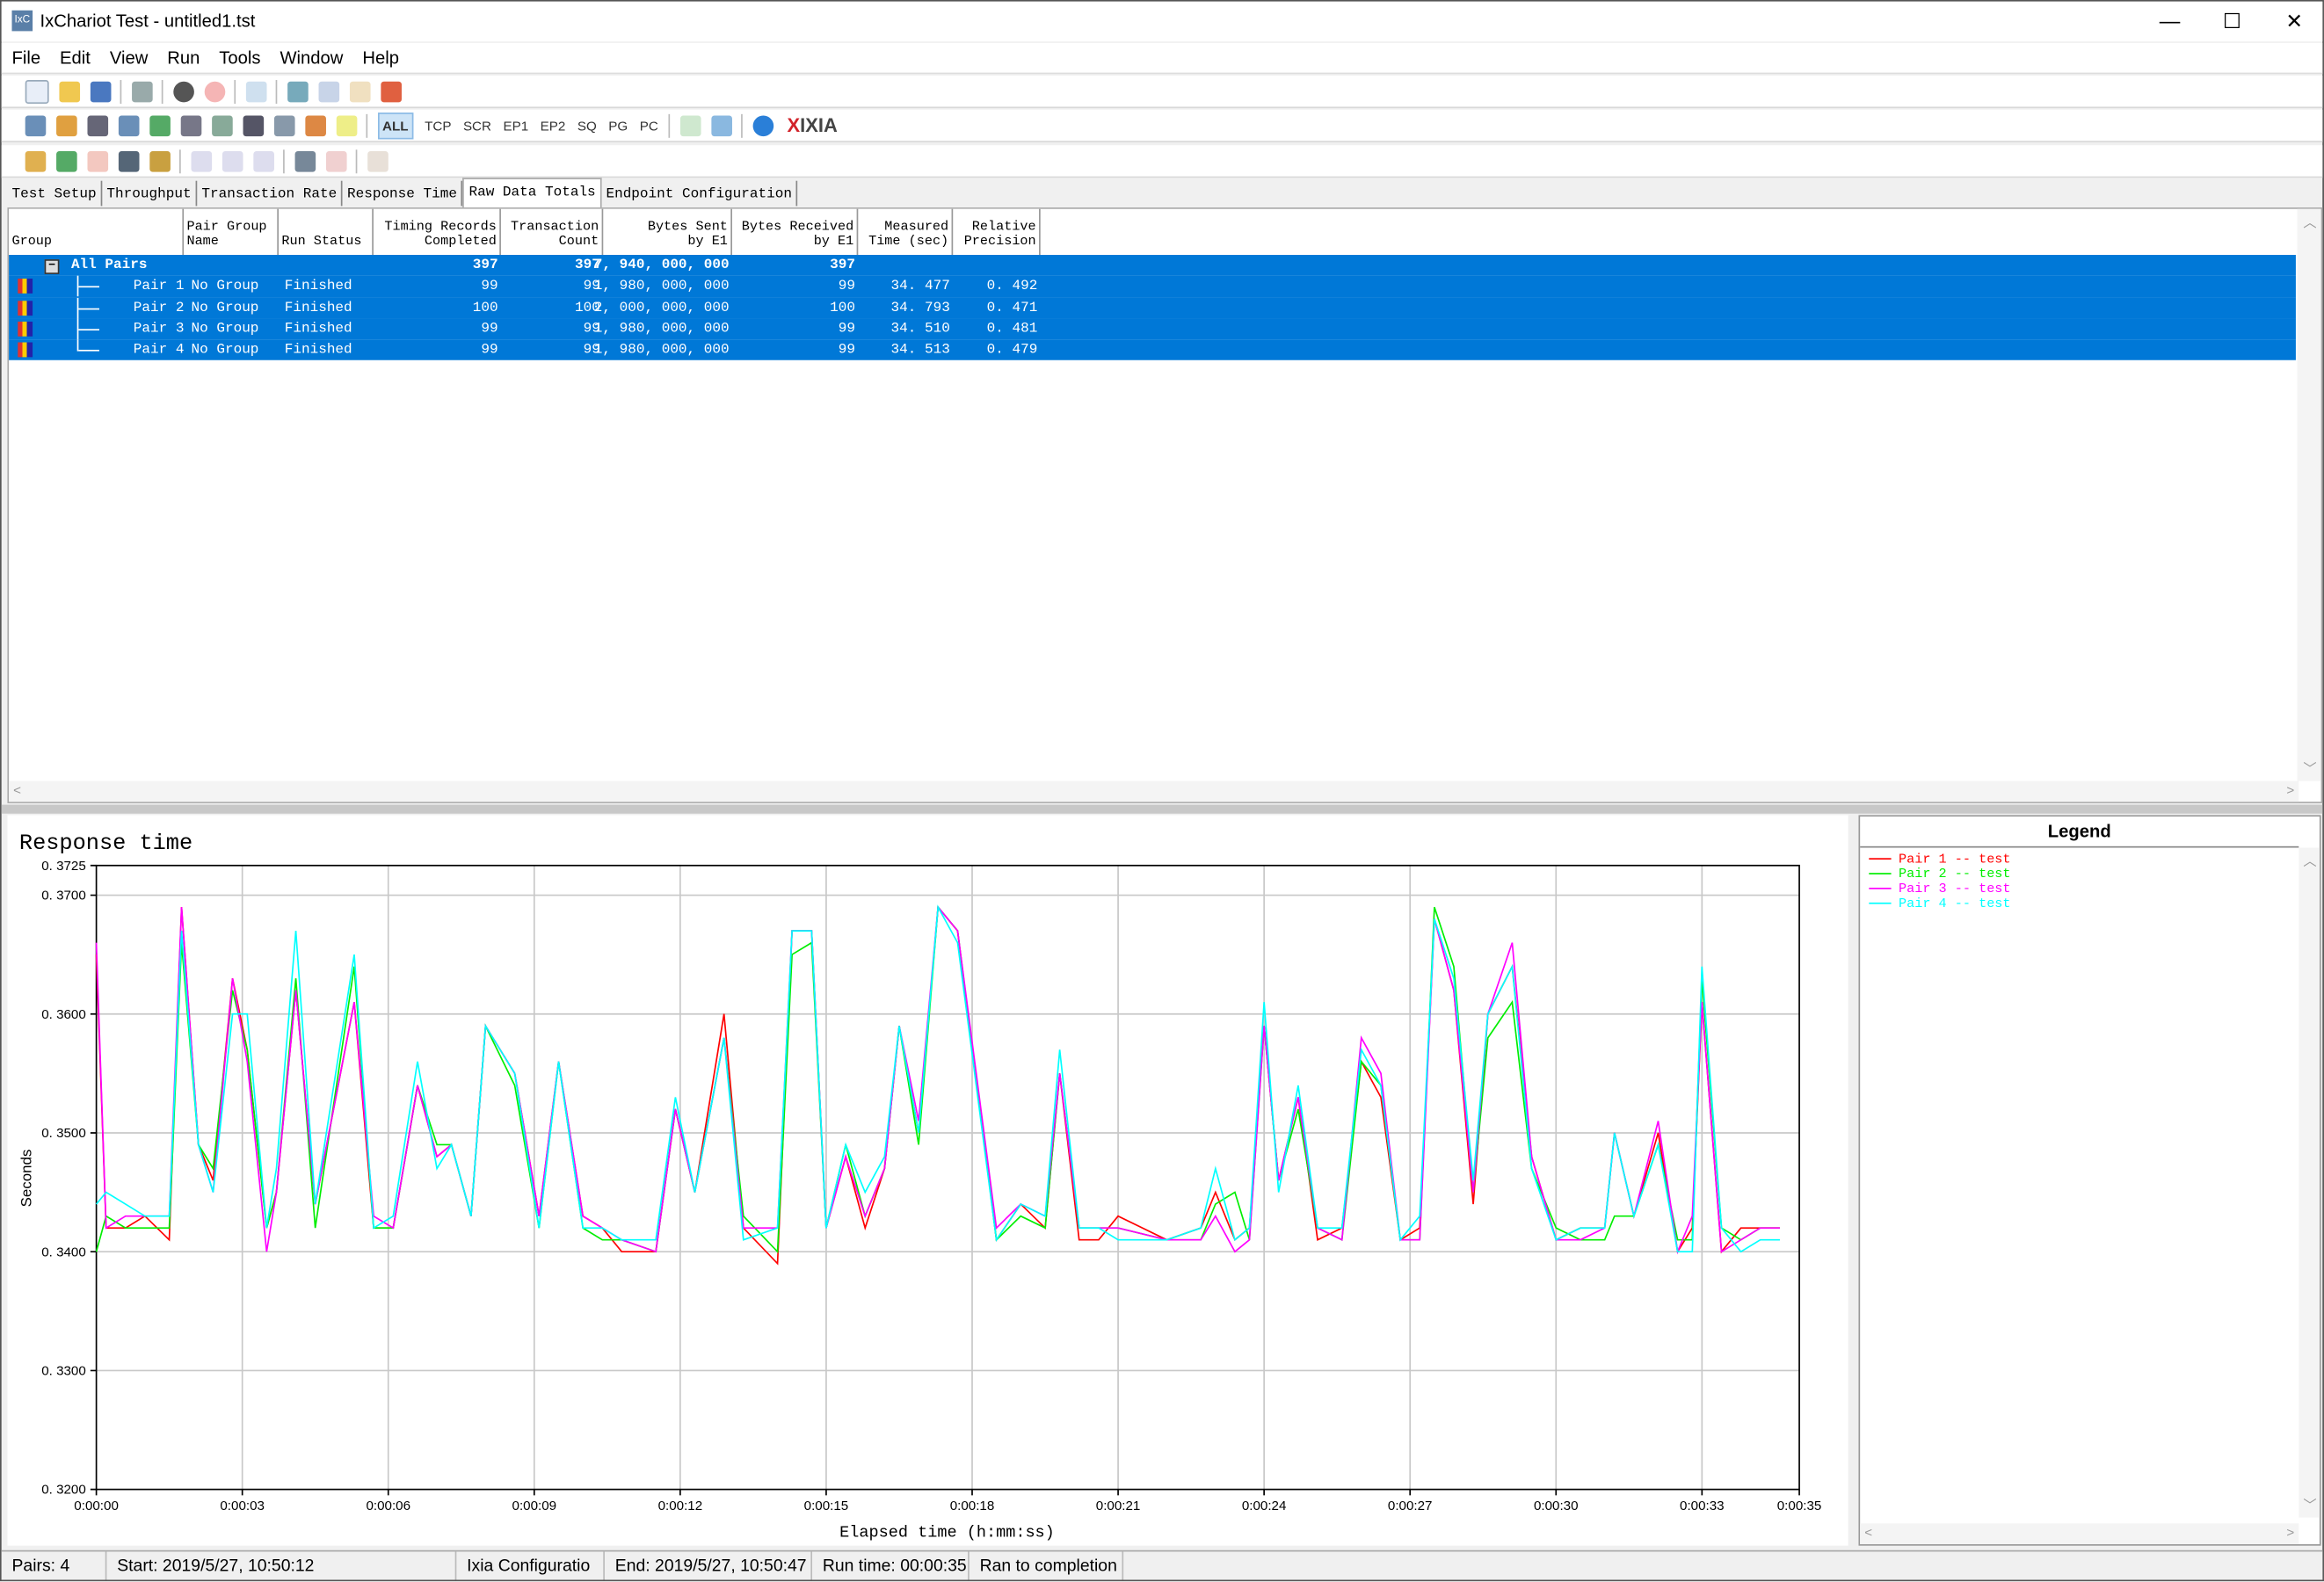  I want to click on run-icon, so click(183, 91).